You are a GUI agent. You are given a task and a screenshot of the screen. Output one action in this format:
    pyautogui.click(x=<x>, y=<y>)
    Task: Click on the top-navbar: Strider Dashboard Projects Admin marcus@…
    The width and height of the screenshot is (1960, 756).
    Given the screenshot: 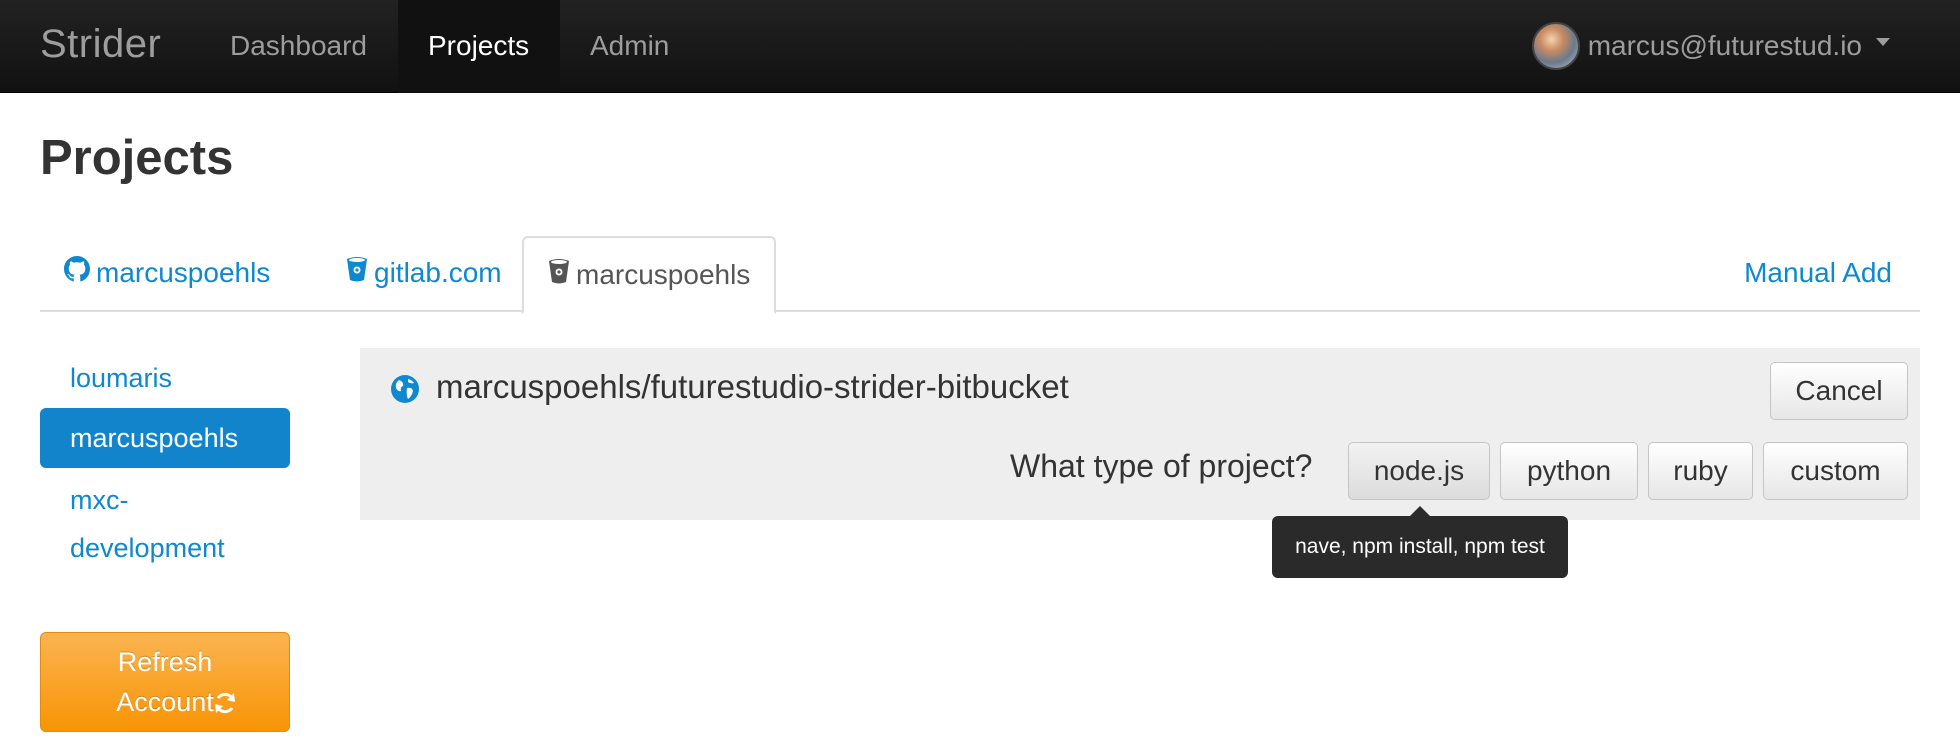 What is the action you would take?
    pyautogui.click(x=980, y=46)
    